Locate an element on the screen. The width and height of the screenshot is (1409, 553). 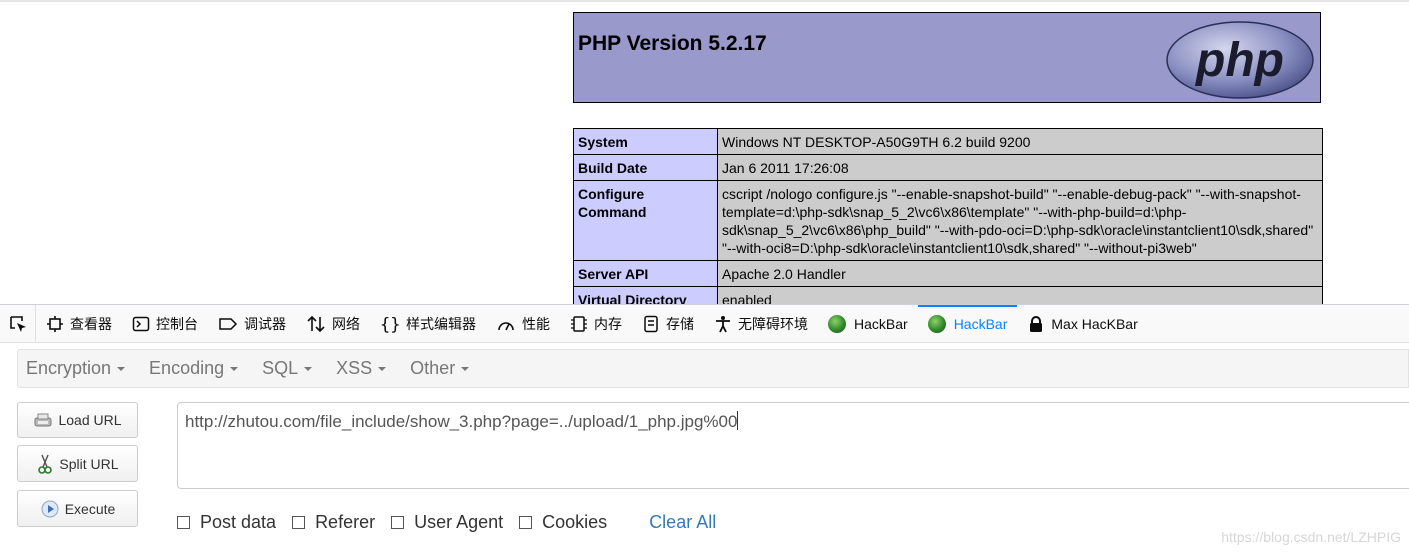
inspector-icon is located at coordinates (58, 324).